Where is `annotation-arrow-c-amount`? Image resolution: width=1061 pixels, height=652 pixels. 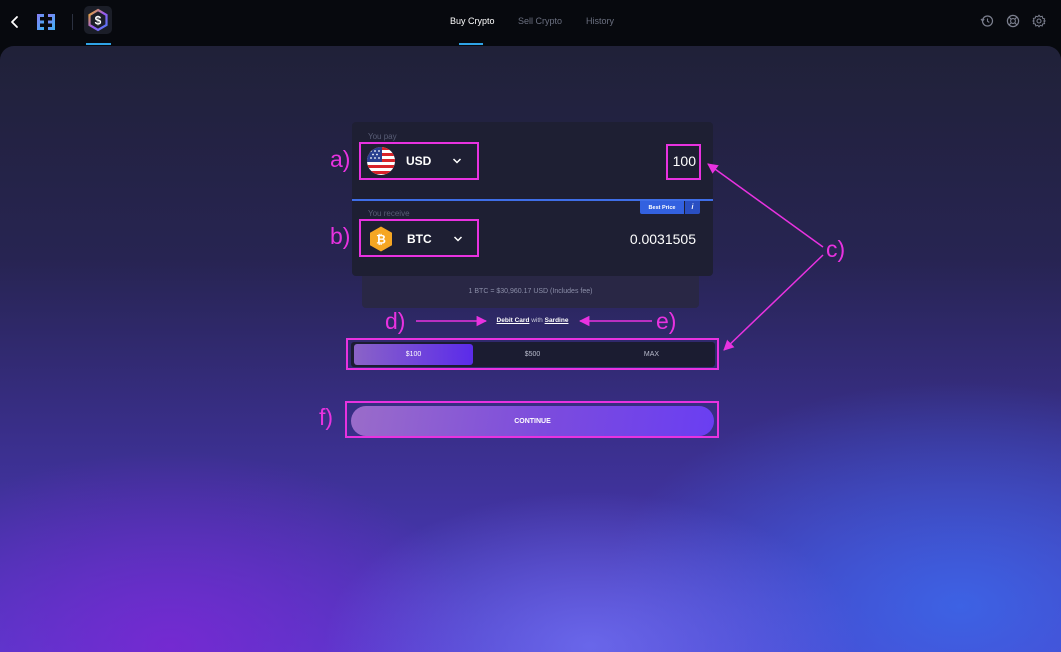 annotation-arrow-c-amount is located at coordinates (765, 205).